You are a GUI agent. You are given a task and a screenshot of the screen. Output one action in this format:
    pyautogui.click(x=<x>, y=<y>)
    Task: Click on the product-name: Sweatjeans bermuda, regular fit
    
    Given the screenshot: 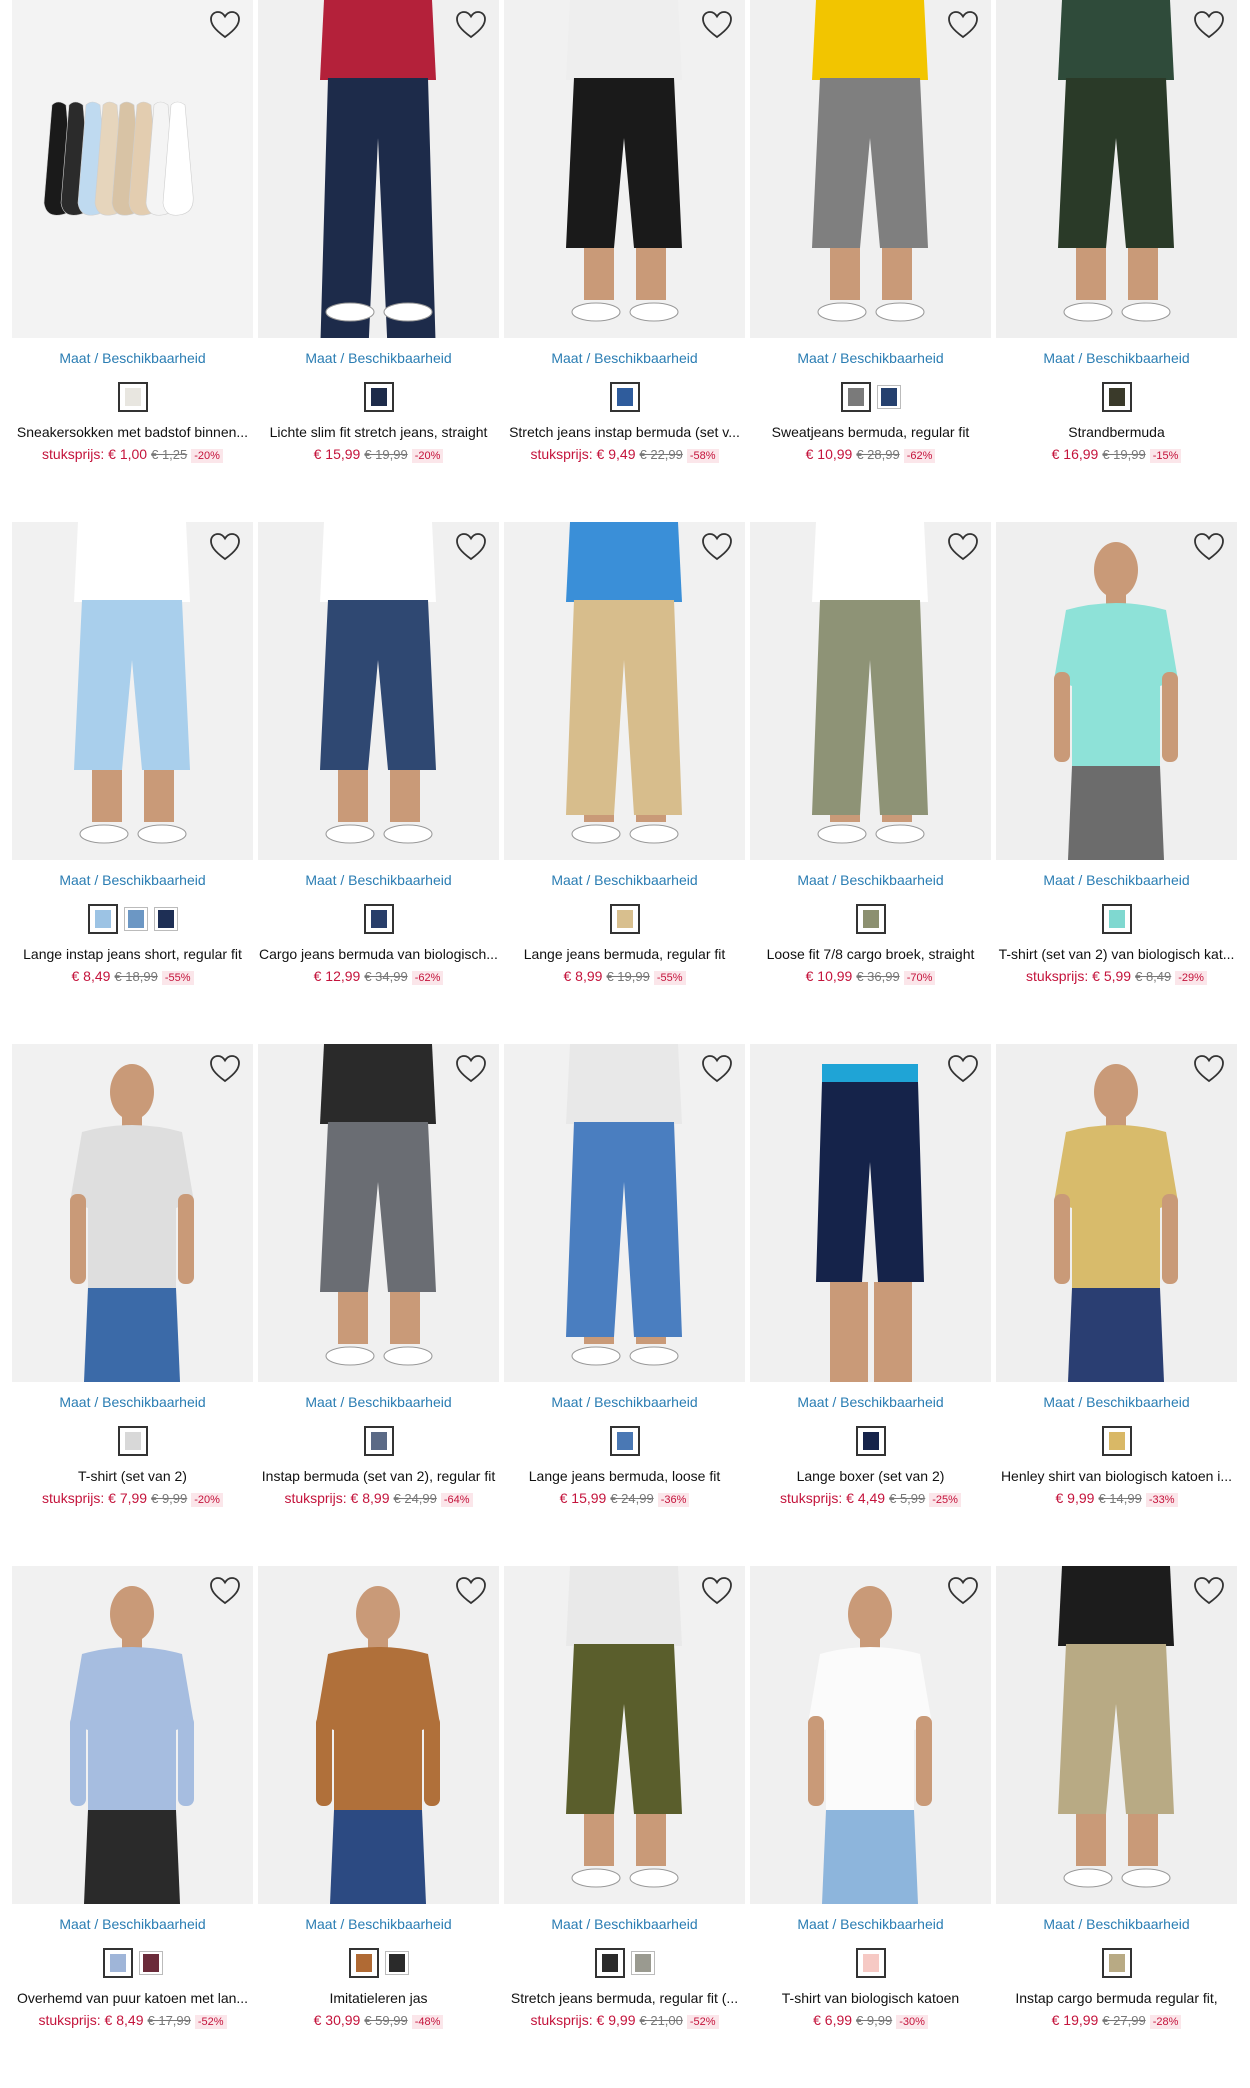 What is the action you would take?
    pyautogui.click(x=870, y=432)
    